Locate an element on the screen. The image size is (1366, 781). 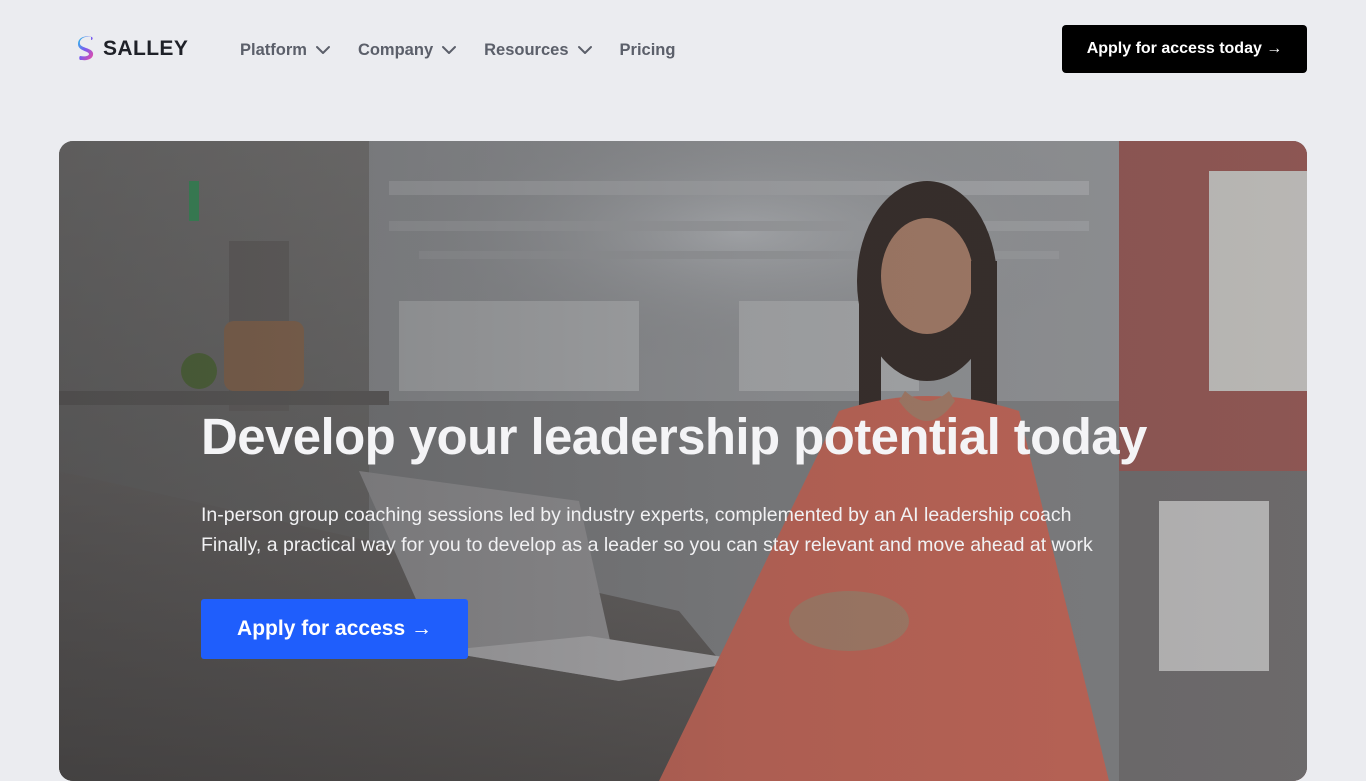
nav-item-pricing: Pricing is located at coordinates (648, 50).